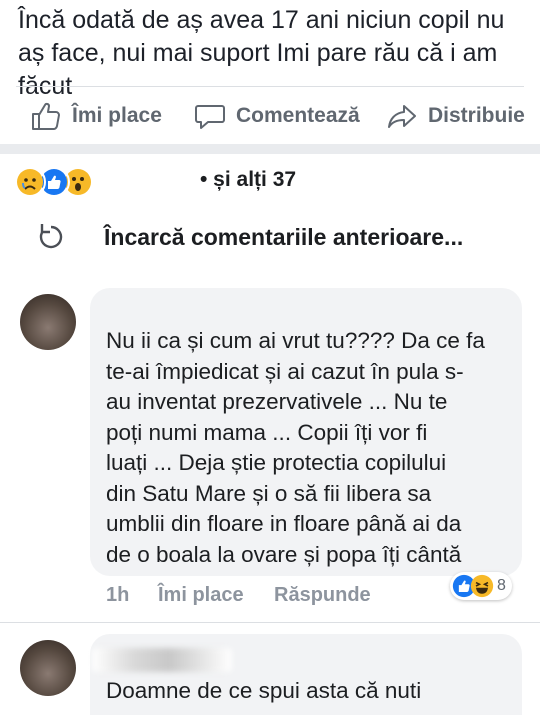 Image resolution: width=540 pixels, height=715 pixels. I want to click on comment-reactions: 8, so click(481, 586).